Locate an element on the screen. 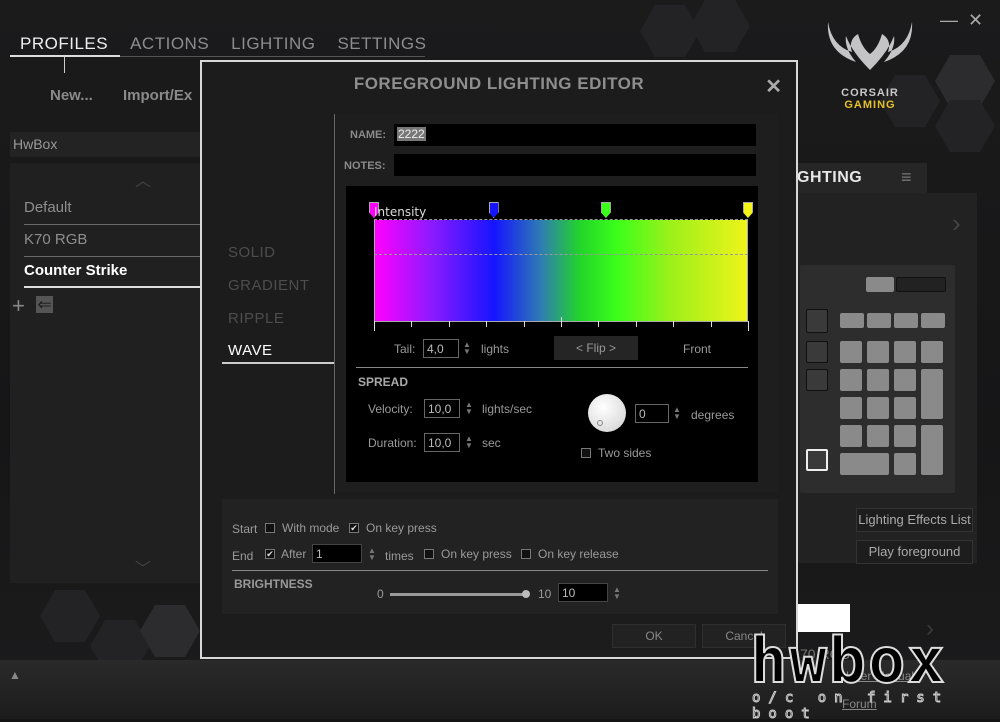 The width and height of the screenshot is (1000, 722). keyboard-preview is located at coordinates (877, 379).